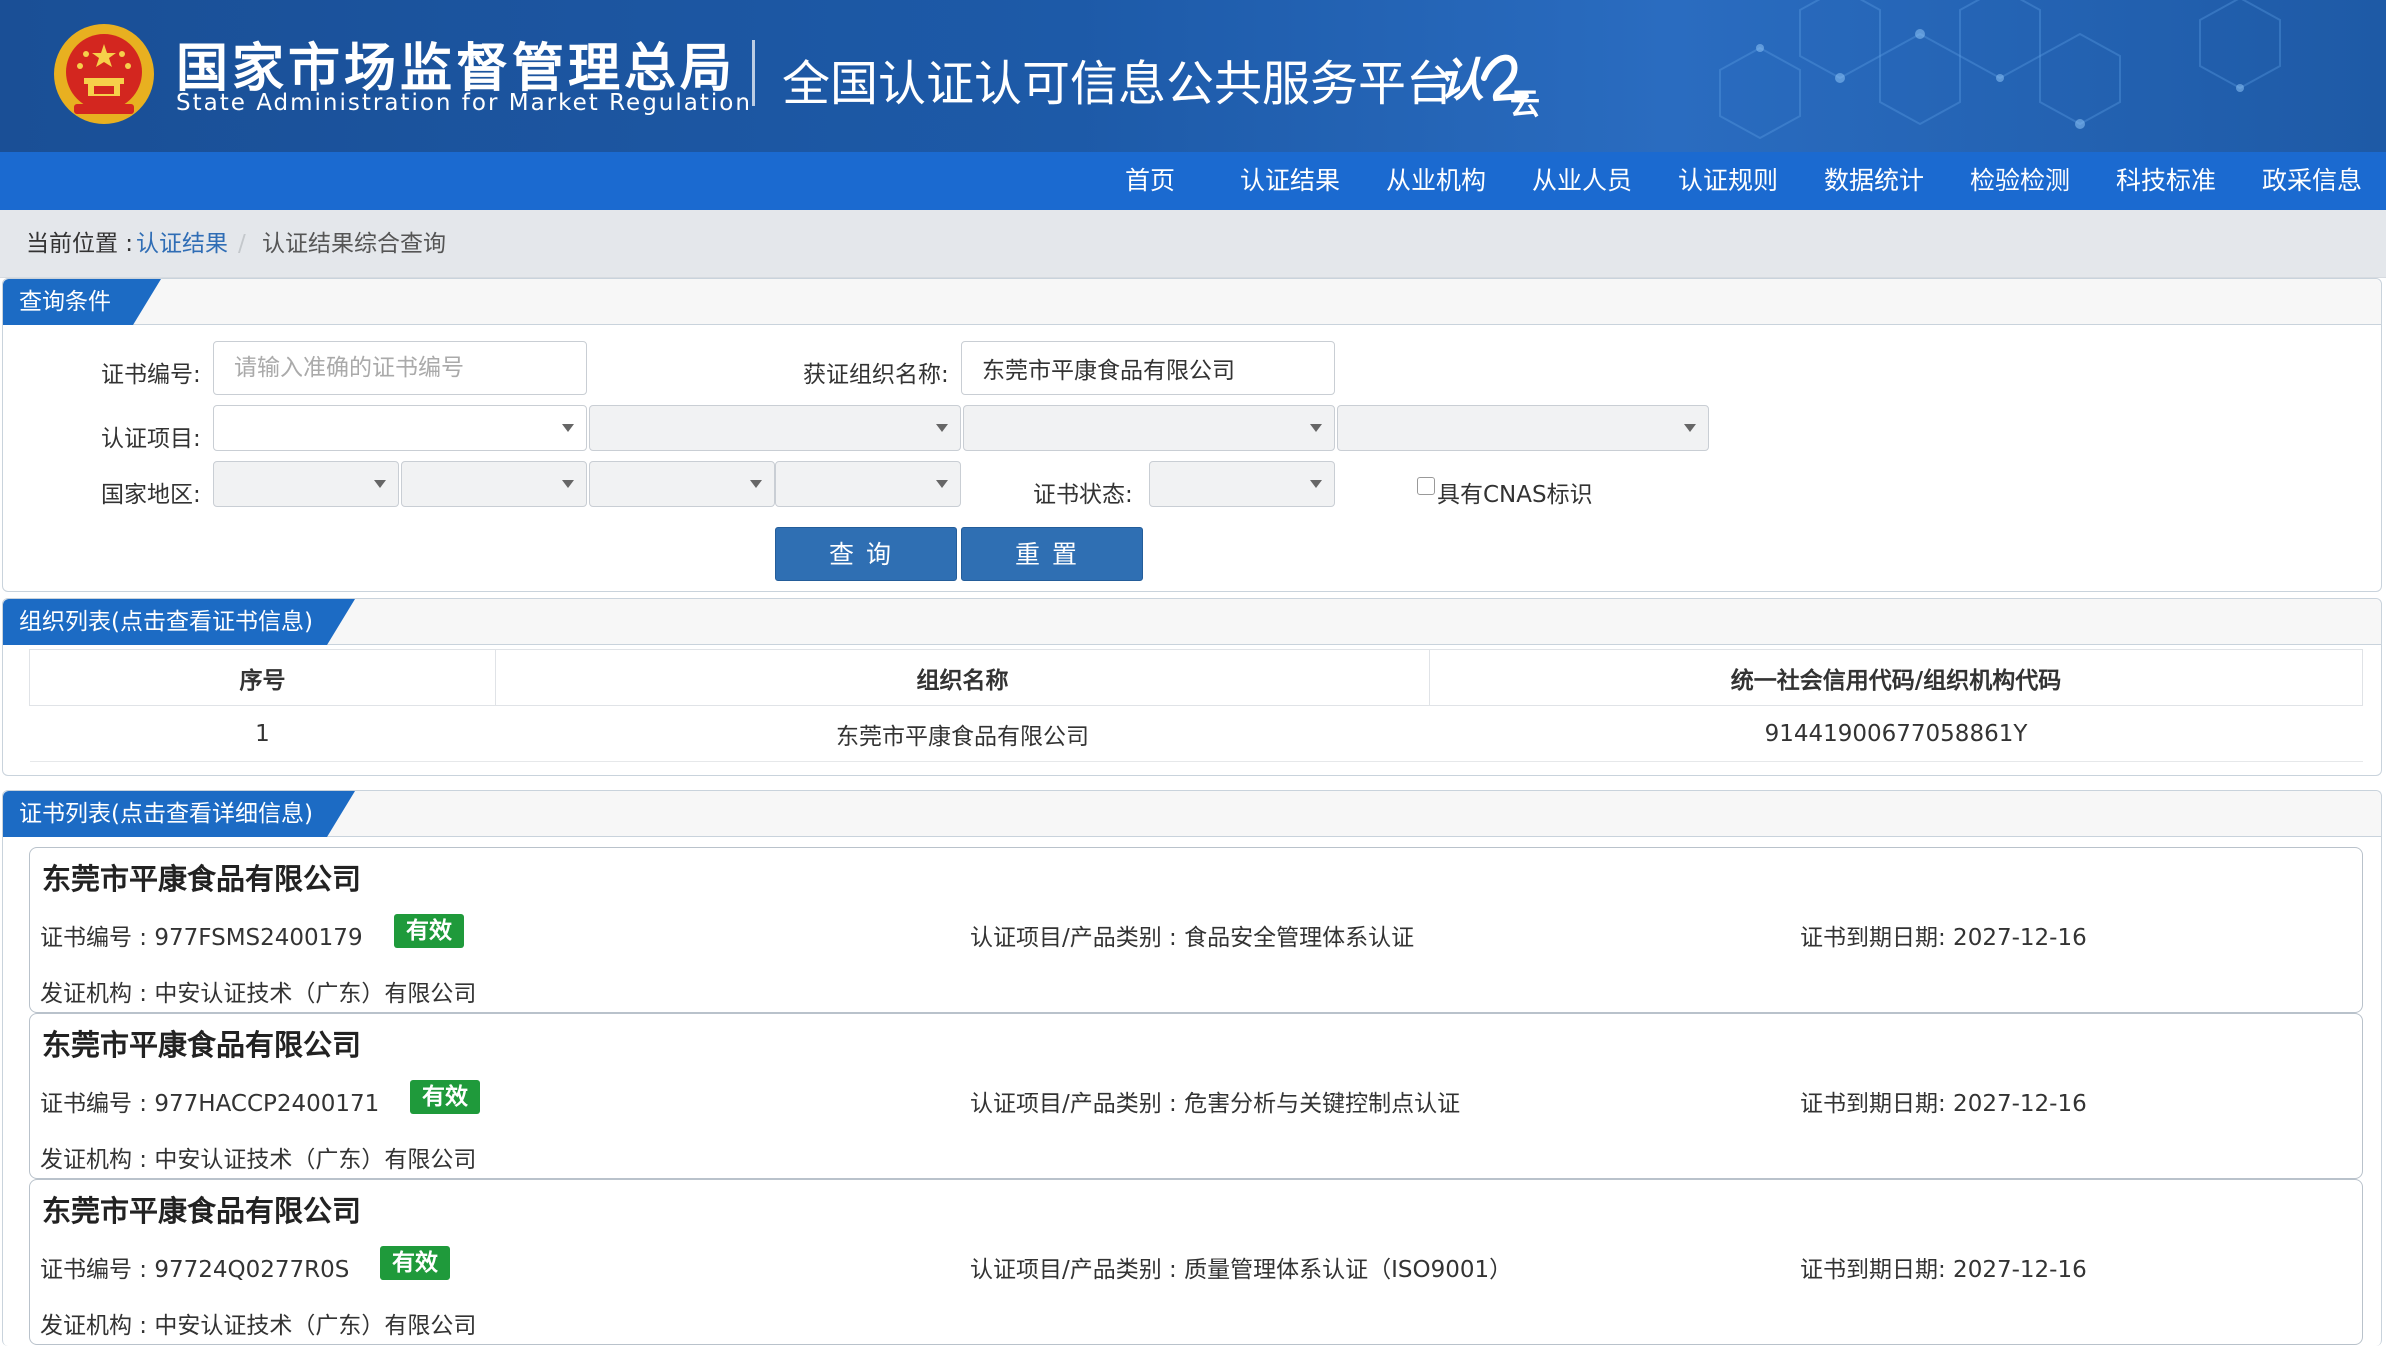  What do you see at coordinates (1896, 677) in the screenshot?
I see `col-header-credit-code: 统一社会信用代码/组织机构代码` at bounding box center [1896, 677].